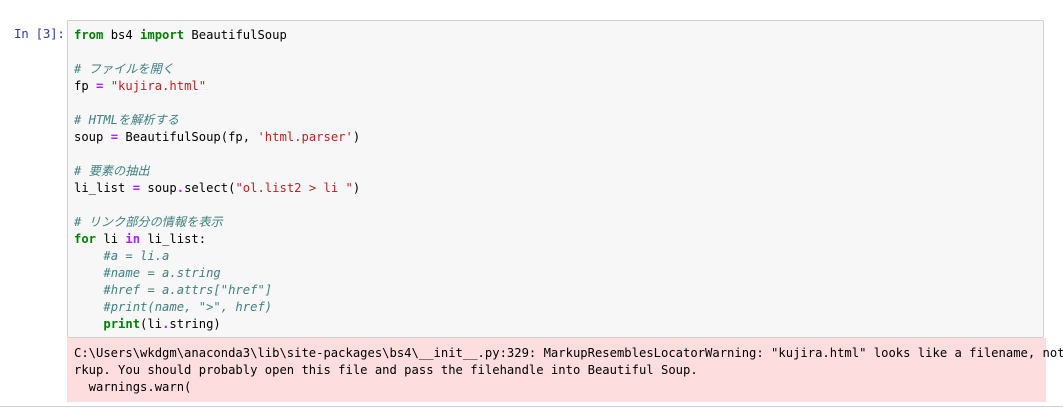 The image size is (1063, 411). I want to click on code-token-str: 'html.parser', so click(305, 137).